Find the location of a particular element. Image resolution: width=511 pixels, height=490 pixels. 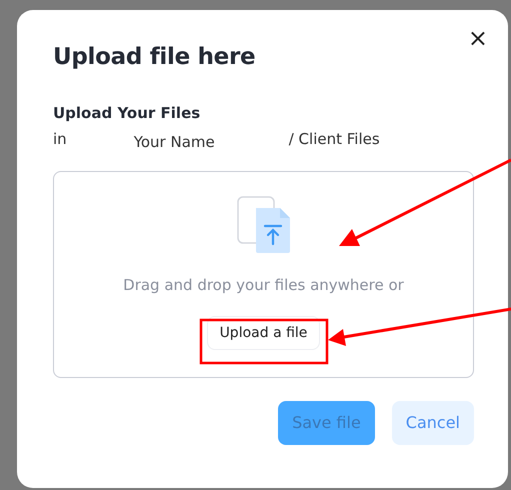

owner-name: Your Name is located at coordinates (174, 143).